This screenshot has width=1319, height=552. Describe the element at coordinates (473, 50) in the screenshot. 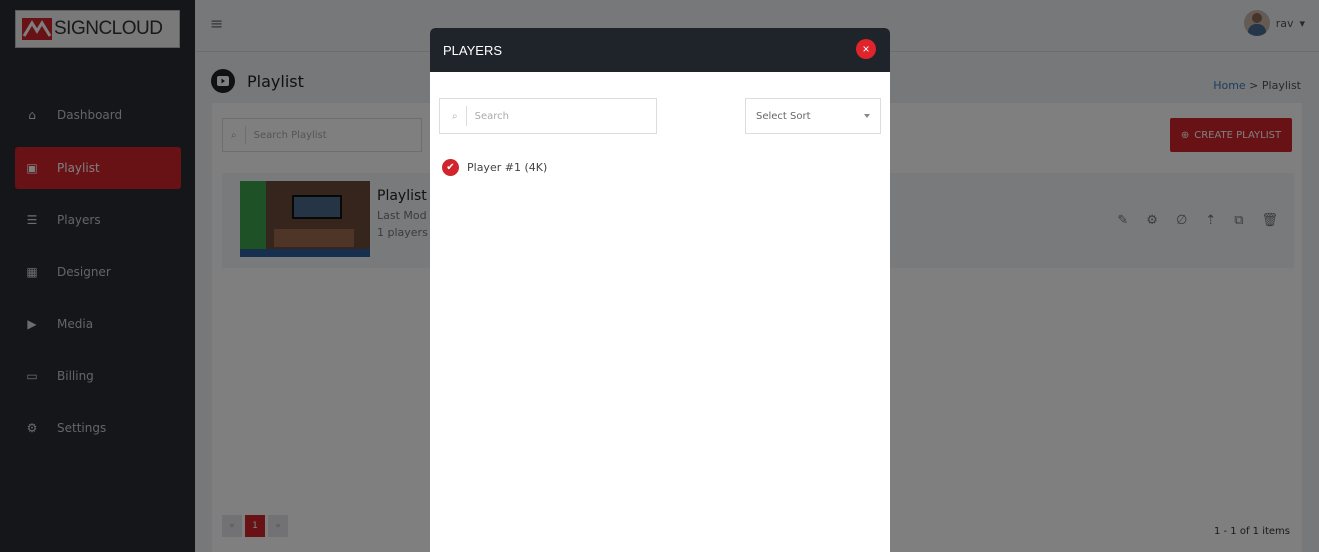

I see `modal-title: PLAYERS` at that location.